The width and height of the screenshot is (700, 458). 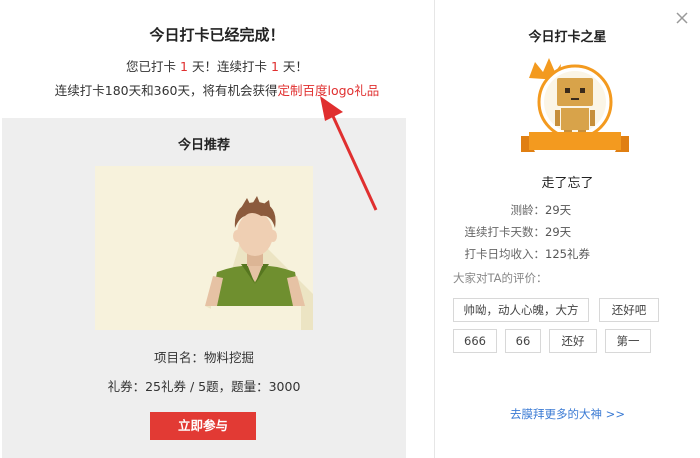 I want to click on evaluation-tag: 还好吧, so click(x=629, y=310).